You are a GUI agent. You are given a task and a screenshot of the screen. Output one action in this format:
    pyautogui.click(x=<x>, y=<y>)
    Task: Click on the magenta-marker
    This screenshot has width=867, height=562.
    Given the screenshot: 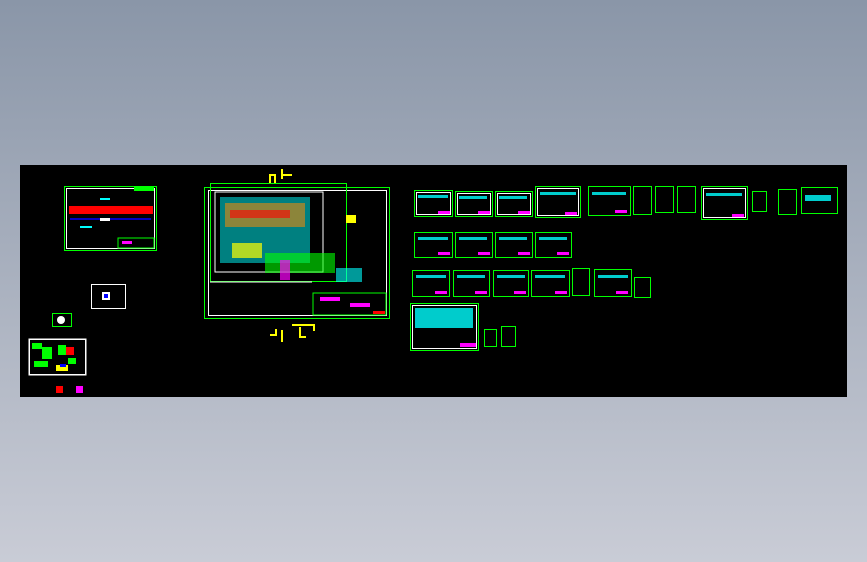 What is the action you would take?
    pyautogui.click(x=79, y=389)
    